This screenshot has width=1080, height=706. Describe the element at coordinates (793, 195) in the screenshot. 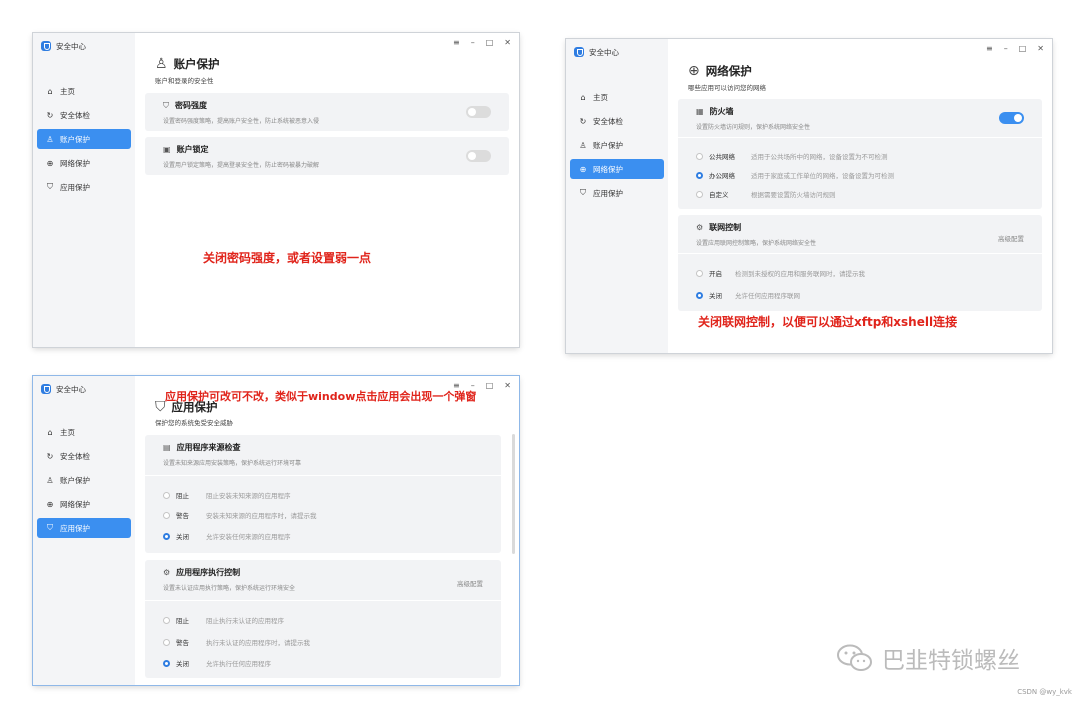

I see `option-desc: 根据需要设置防火墙访问规则` at that location.